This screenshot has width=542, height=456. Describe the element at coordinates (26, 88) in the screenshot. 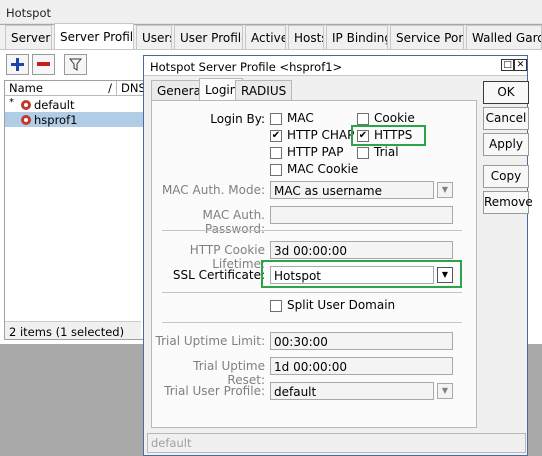

I see `column-label-name: Name` at that location.